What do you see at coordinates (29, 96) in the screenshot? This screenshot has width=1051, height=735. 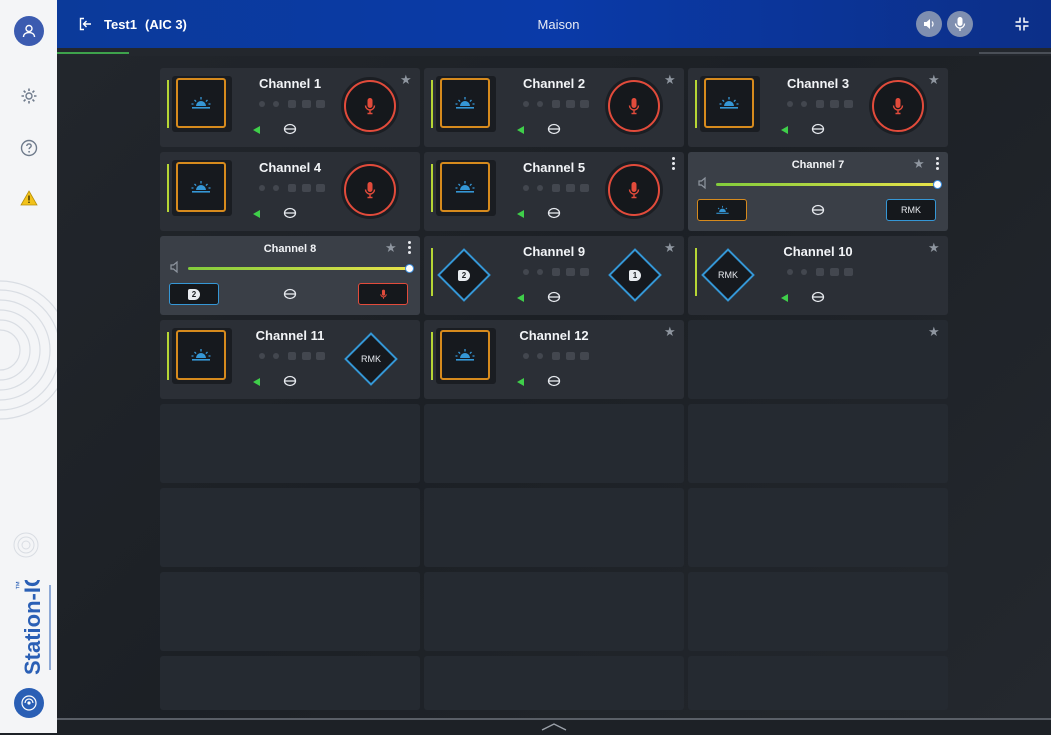 I see `settings-button` at bounding box center [29, 96].